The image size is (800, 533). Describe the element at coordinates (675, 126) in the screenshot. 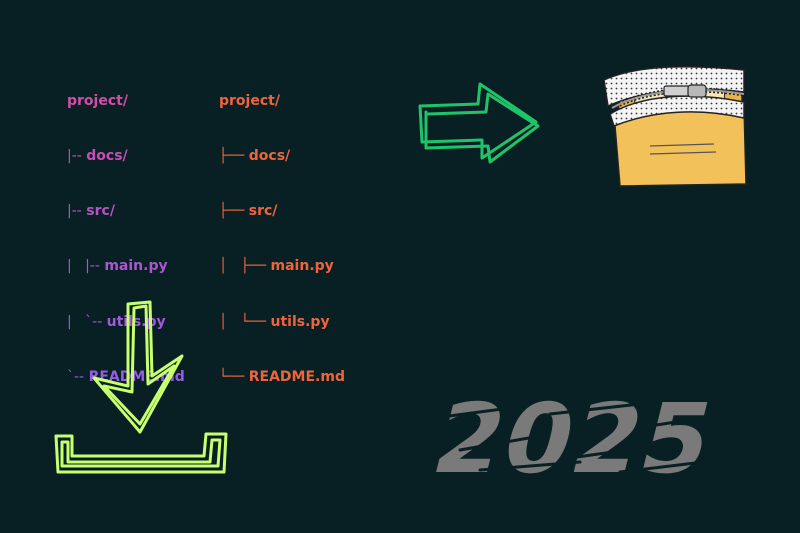

I see `zip-folder-icon` at that location.